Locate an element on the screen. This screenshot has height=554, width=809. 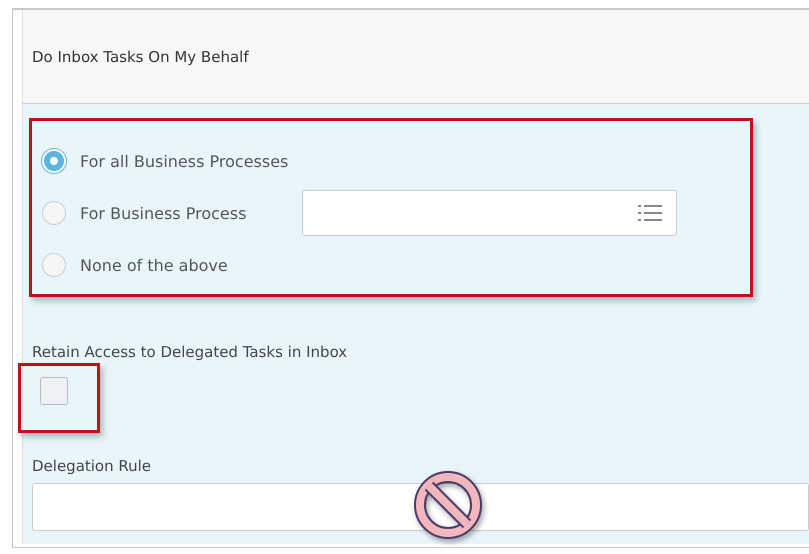
field-label: Retain Access to Delegated Tasks in Inbox is located at coordinates (190, 352).